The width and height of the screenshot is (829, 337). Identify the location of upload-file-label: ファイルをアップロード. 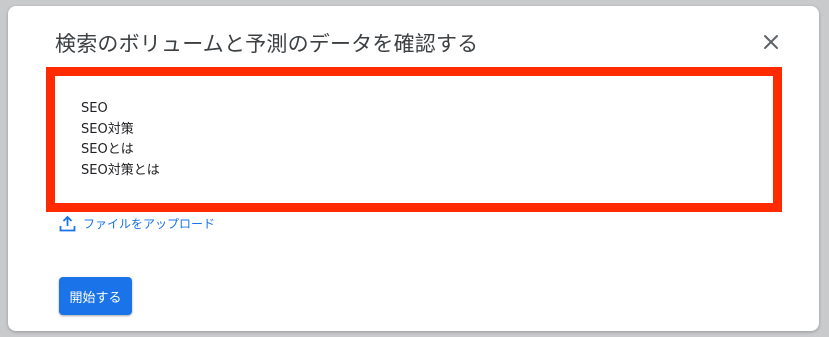
(149, 224).